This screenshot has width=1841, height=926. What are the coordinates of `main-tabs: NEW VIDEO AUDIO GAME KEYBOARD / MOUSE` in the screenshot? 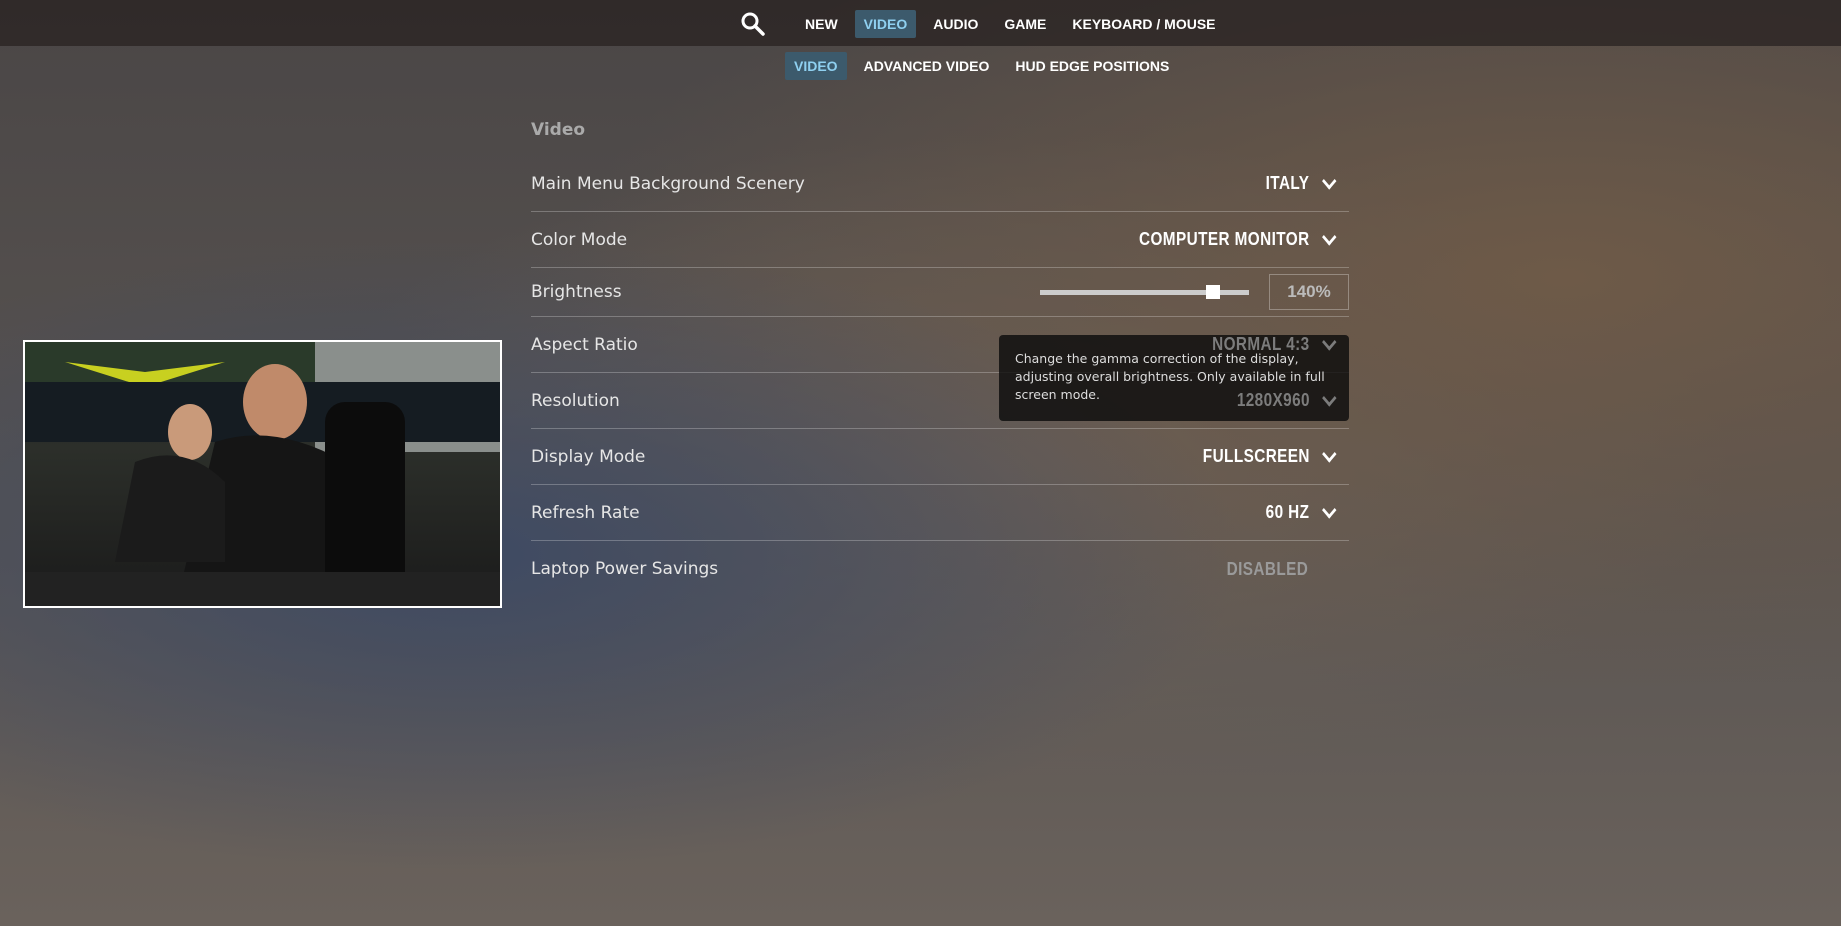 It's located at (982, 24).